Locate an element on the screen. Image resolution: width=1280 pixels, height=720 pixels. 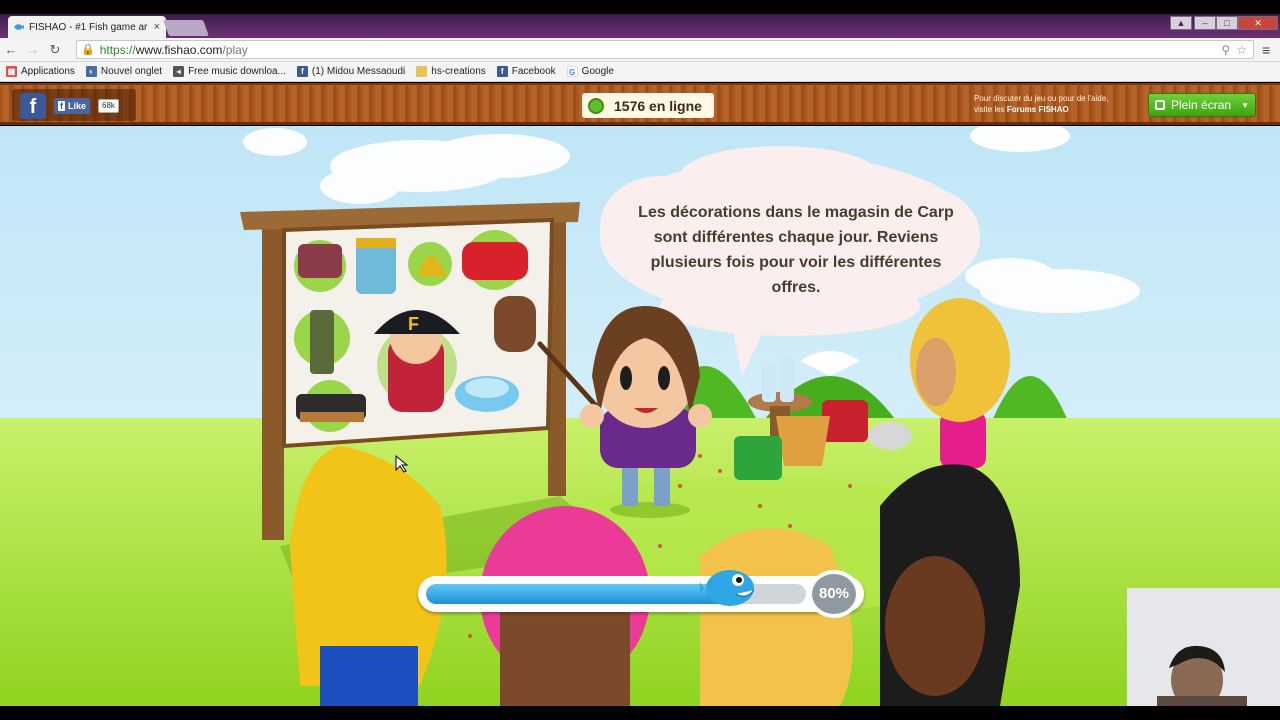
speaker-icon: ◂ is located at coordinates (179, 71).